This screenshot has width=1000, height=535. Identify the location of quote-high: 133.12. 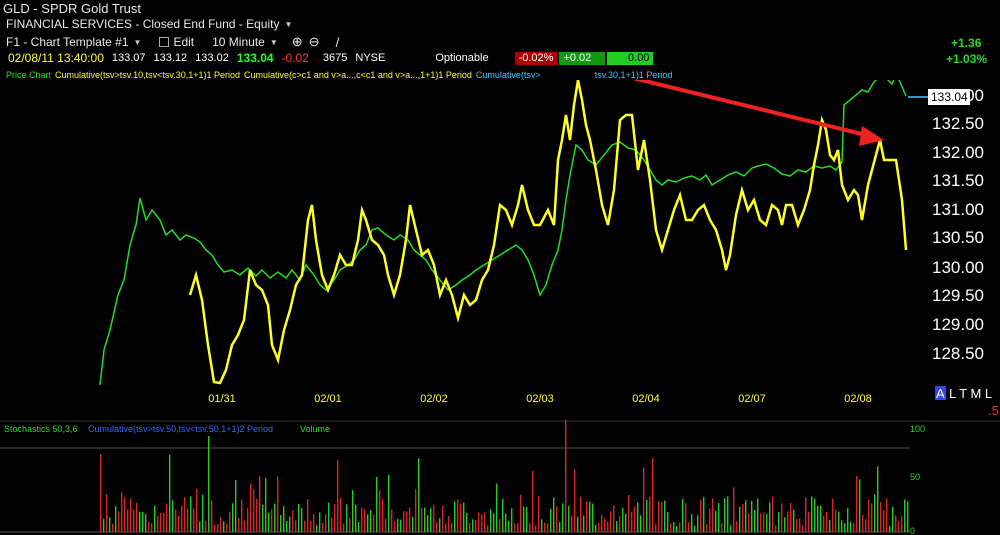
(170, 58).